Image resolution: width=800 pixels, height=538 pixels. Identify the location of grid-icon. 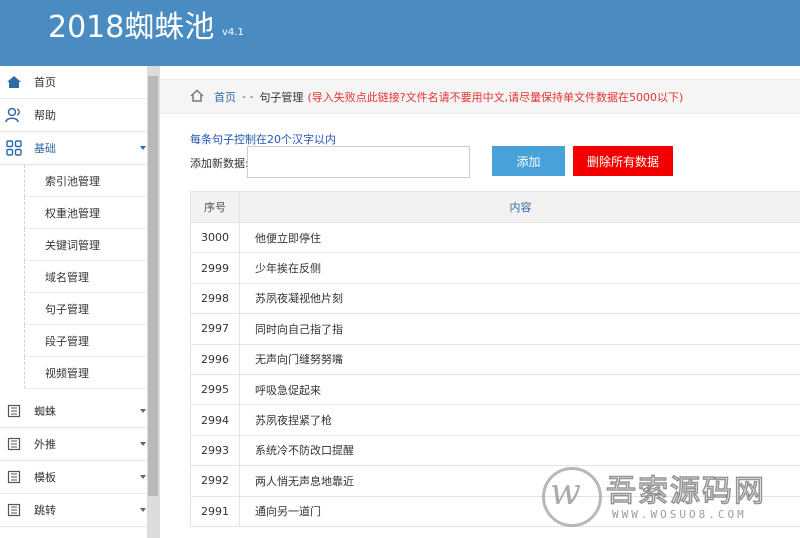
(14, 148).